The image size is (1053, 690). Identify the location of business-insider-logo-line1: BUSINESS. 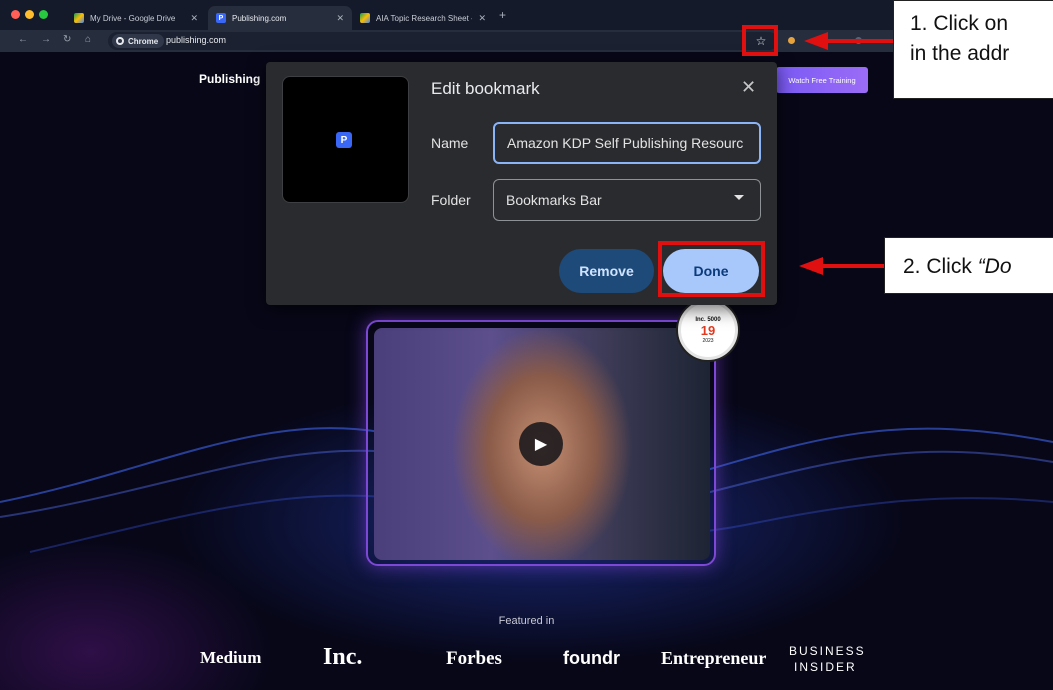
(827, 651).